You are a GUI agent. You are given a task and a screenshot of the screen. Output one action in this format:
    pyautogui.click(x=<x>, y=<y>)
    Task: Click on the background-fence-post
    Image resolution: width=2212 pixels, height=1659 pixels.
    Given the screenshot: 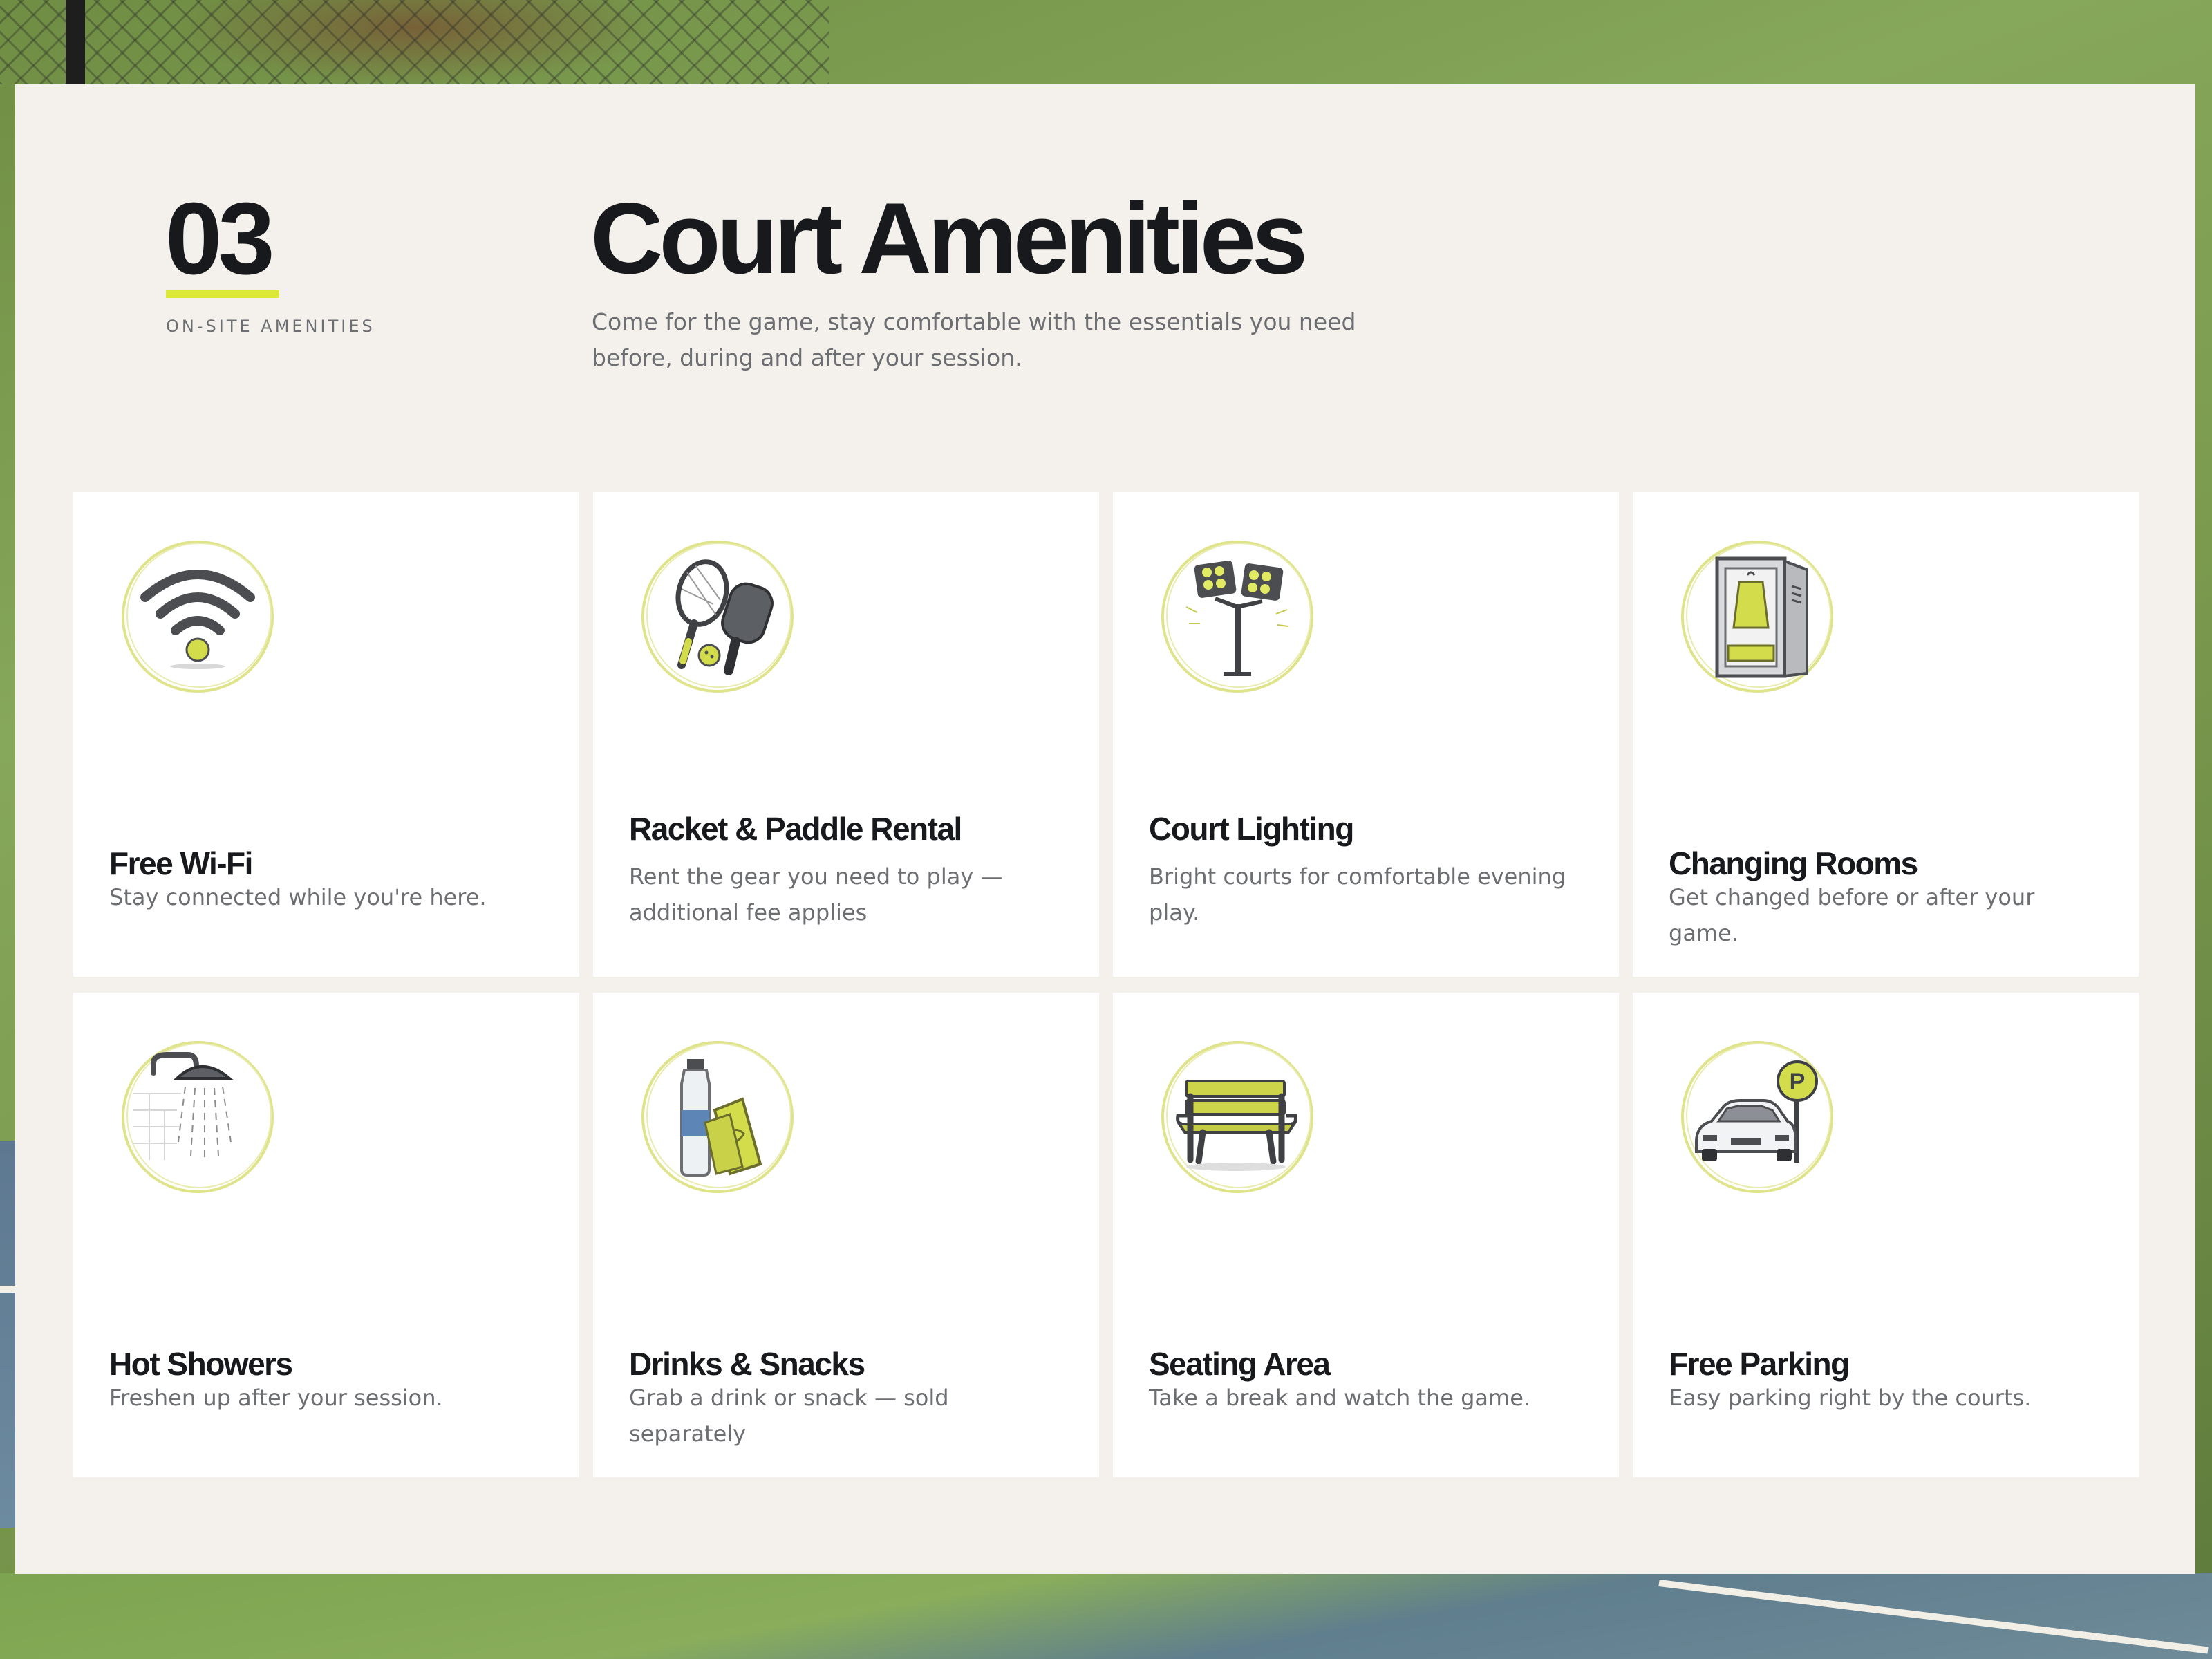 What is the action you would take?
    pyautogui.click(x=75, y=42)
    